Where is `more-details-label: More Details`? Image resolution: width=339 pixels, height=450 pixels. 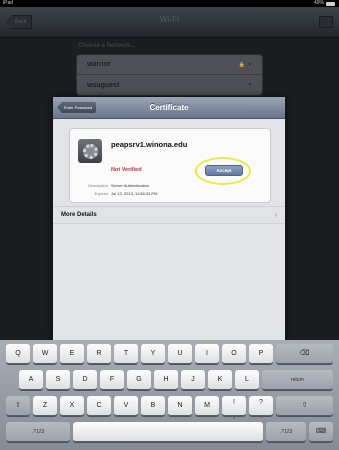 more-details-label: More Details is located at coordinates (79, 215).